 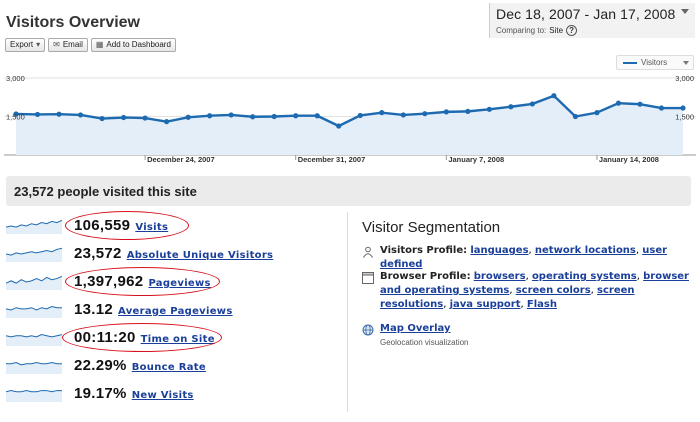 What do you see at coordinates (500, 276) in the screenshot?
I see `link-browsers: browsers` at bounding box center [500, 276].